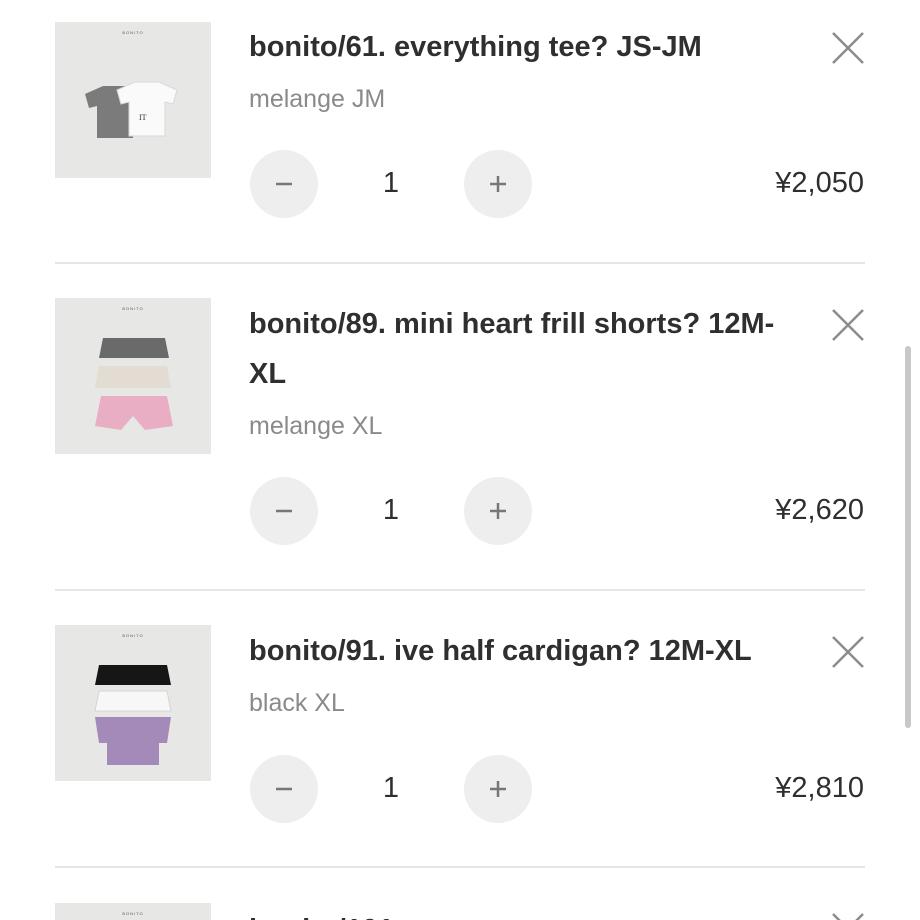 The height and width of the screenshot is (920, 920). Describe the element at coordinates (529, 651) in the screenshot. I see `product-title: bonito/91. ive half cardigan? 12M-XL` at that location.